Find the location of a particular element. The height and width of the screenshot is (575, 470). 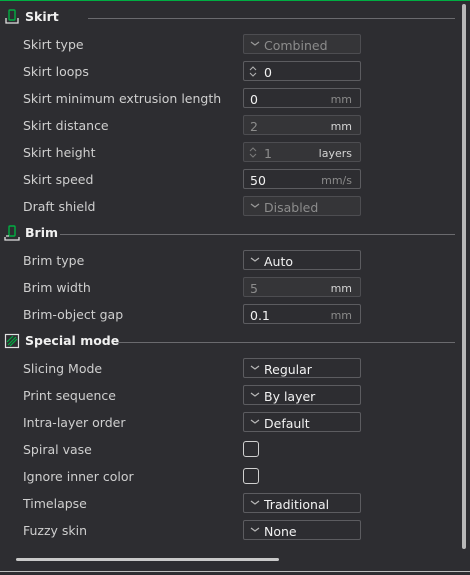

draft-shield-select: Disabled is located at coordinates (302, 206).